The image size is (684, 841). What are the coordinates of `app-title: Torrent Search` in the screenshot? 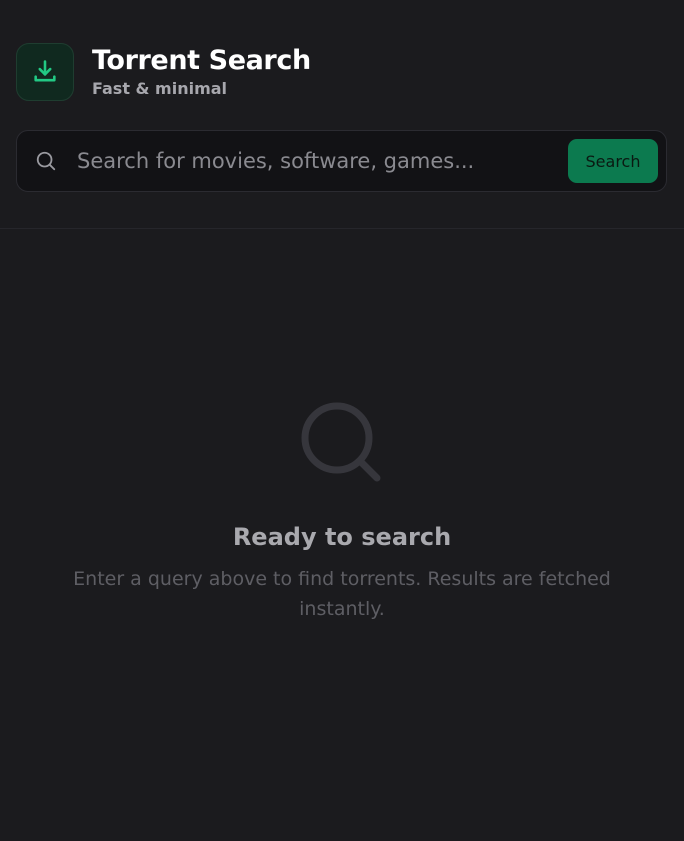 It's located at (201, 60).